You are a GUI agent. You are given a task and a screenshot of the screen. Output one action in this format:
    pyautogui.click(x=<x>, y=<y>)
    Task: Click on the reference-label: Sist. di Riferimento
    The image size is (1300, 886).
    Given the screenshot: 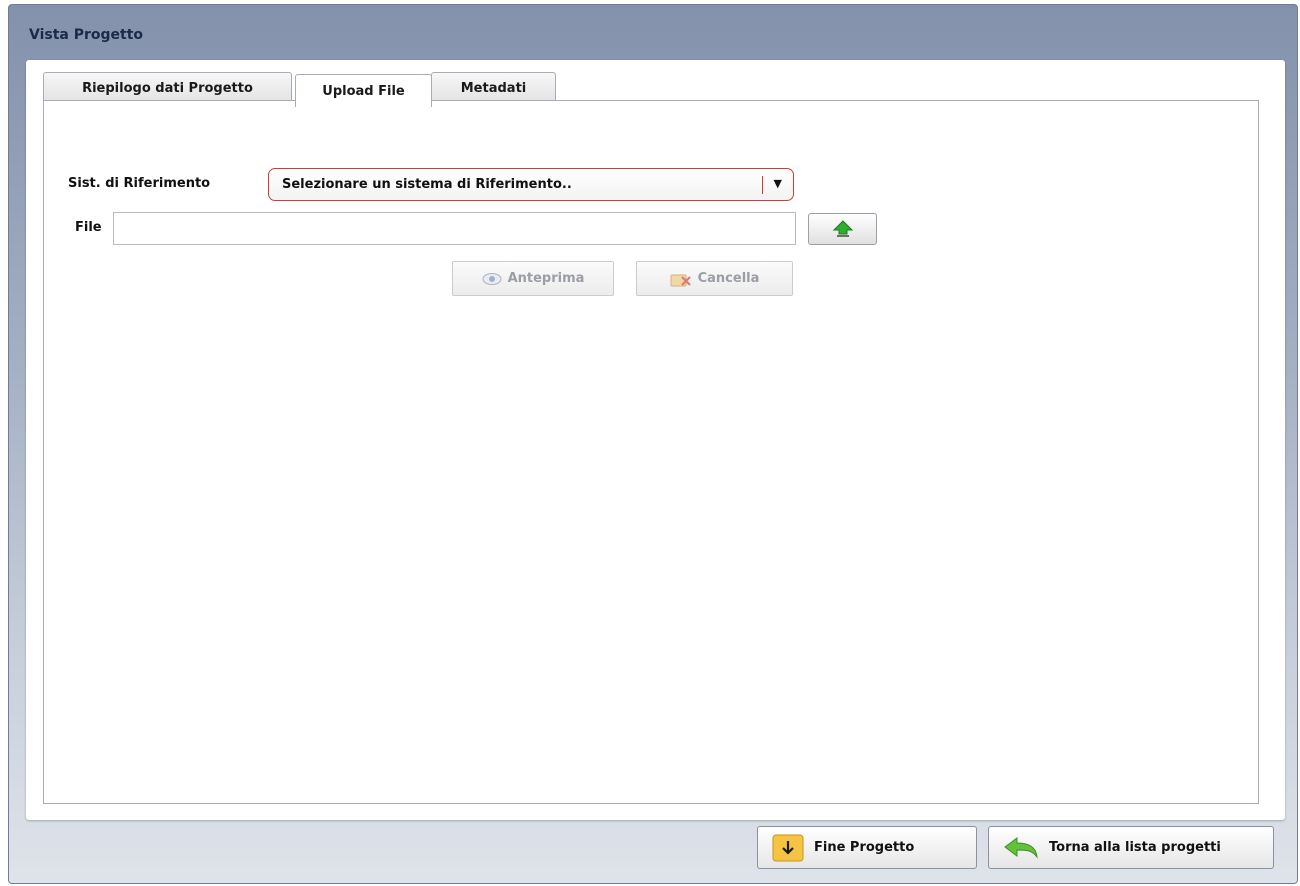 What is the action you would take?
    pyautogui.click(x=139, y=183)
    